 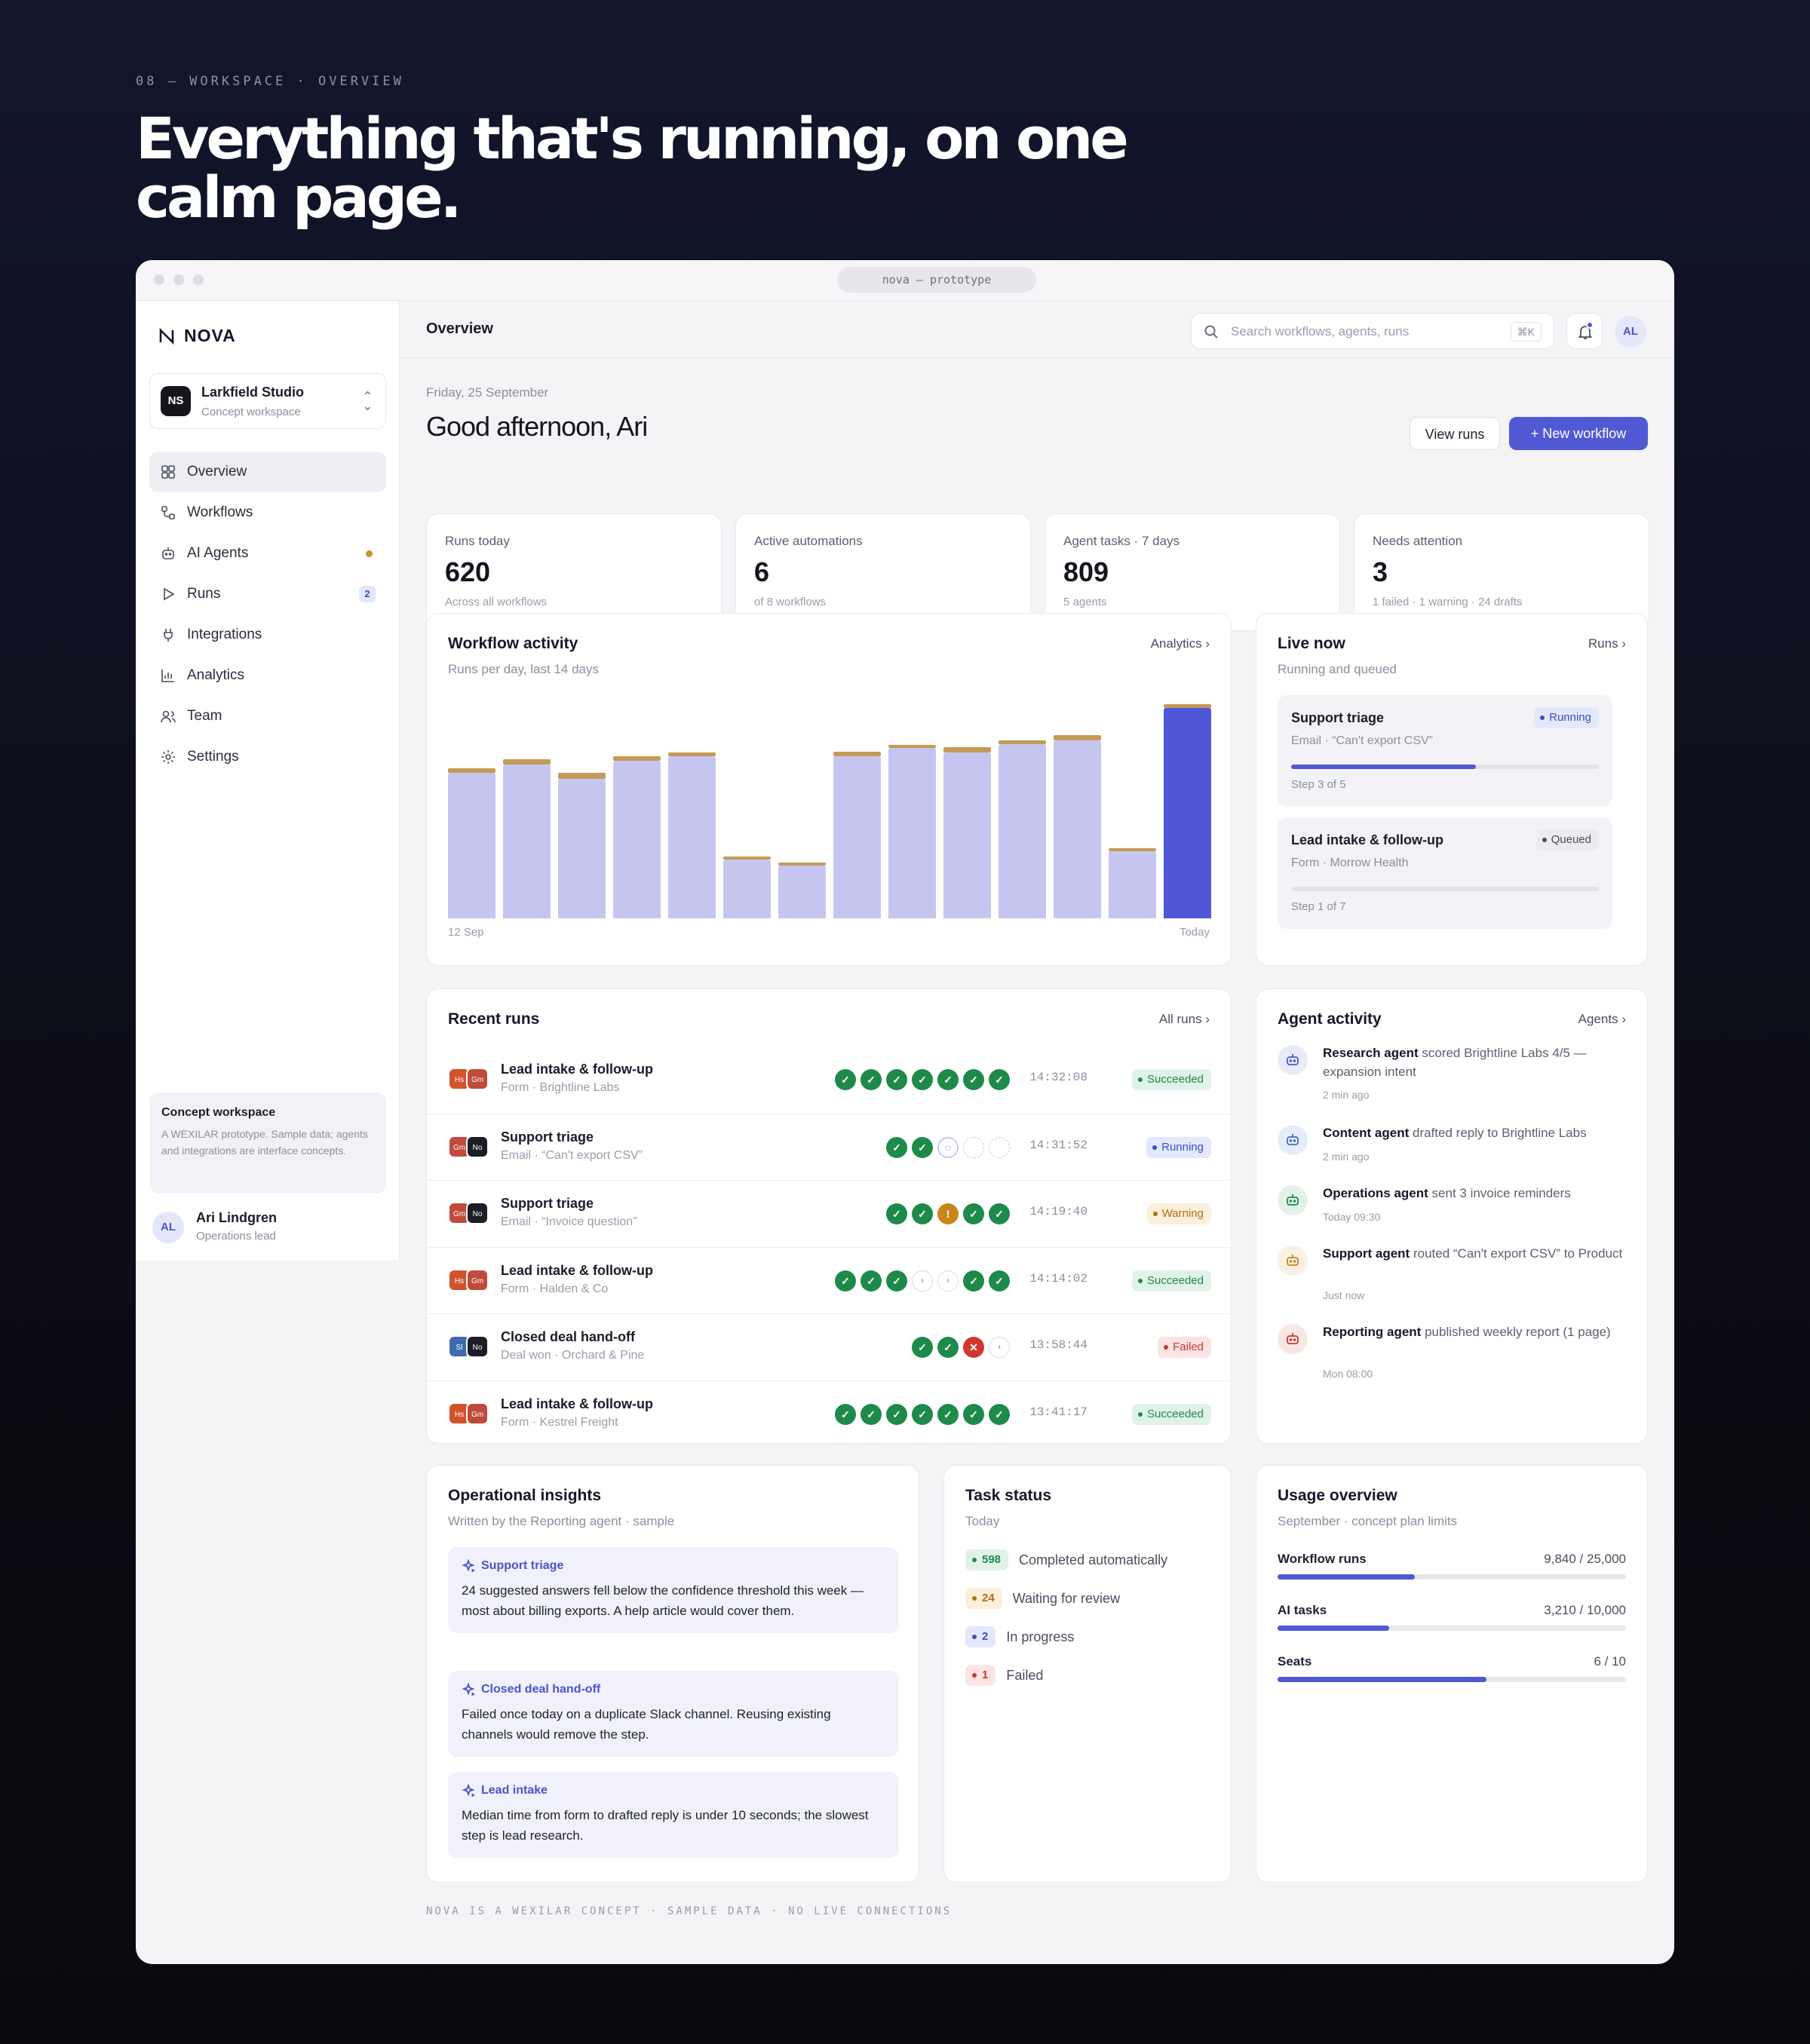 I want to click on agent-name: Content agent, so click(x=1366, y=1133).